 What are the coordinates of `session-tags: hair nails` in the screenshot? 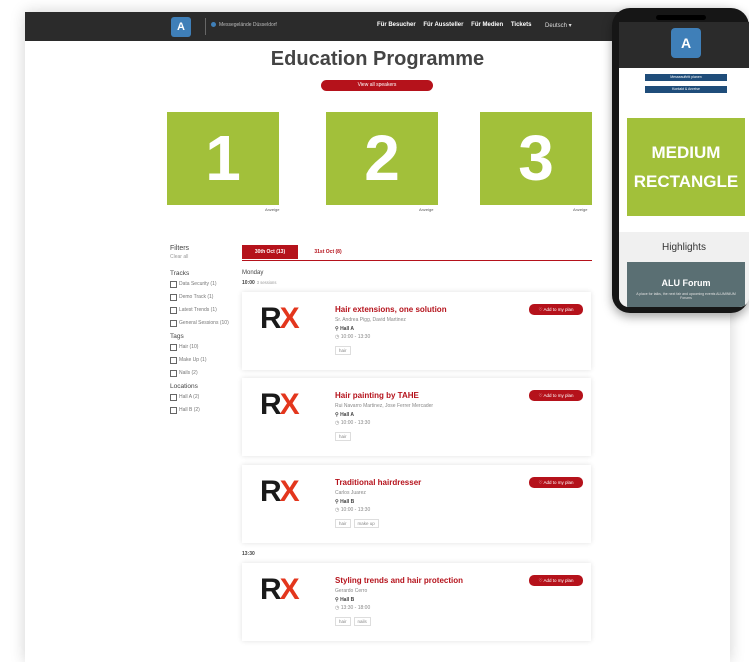 It's located at (353, 621).